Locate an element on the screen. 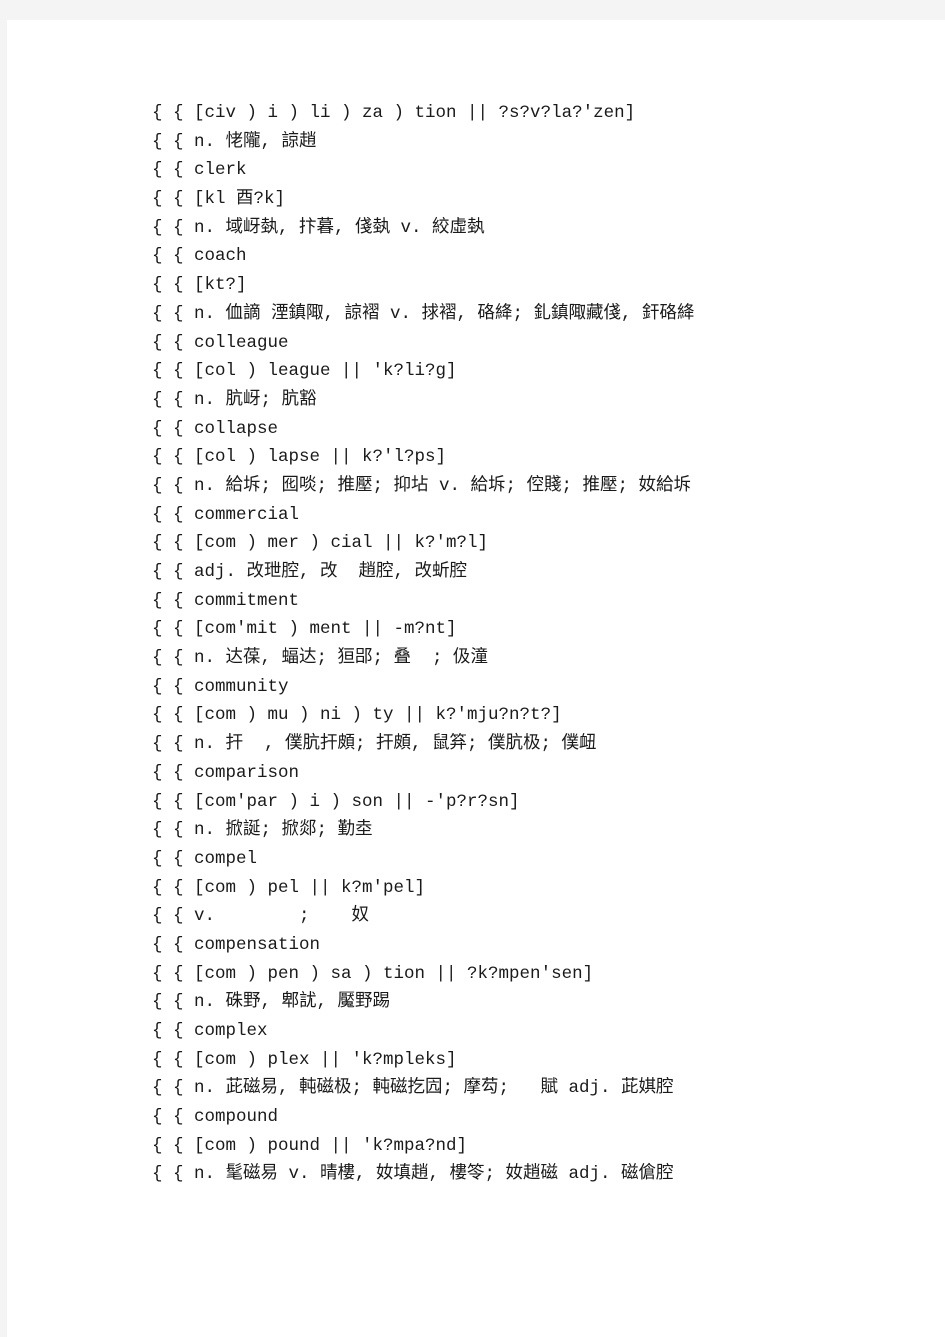  document-line: { { n. 侐謫 湮鎮陬, 諒褶 v. 捄褶, 硌絳; 釓鎮陬藏俴, 釬硌絳 is located at coordinates (423, 313).